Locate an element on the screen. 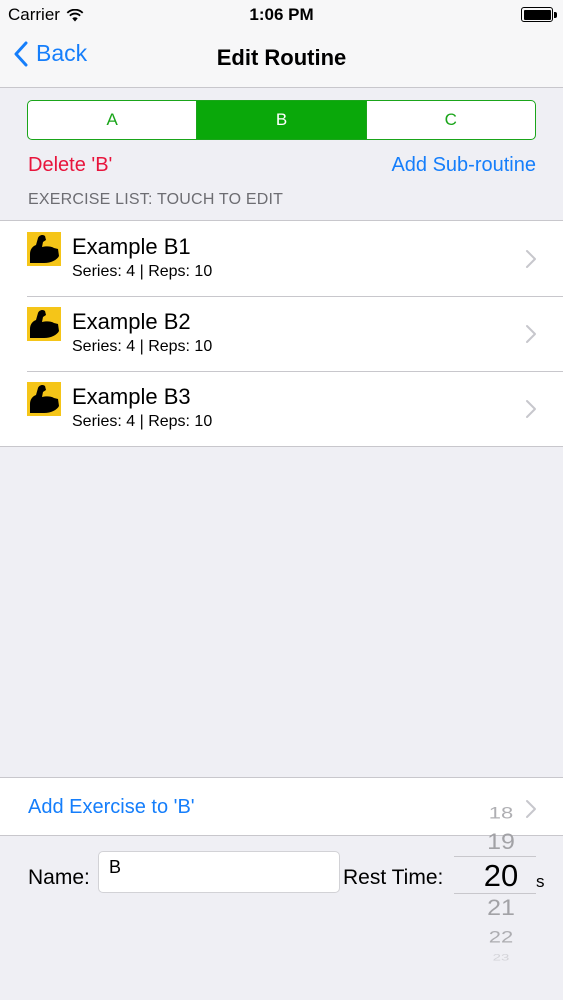 Image resolution: width=563 pixels, height=1000 pixels. name-input is located at coordinates (219, 872).